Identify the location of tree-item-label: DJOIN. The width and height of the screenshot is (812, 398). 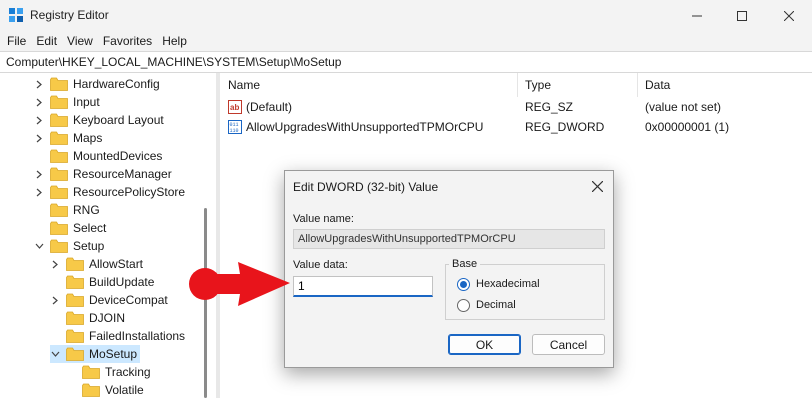
(107, 318).